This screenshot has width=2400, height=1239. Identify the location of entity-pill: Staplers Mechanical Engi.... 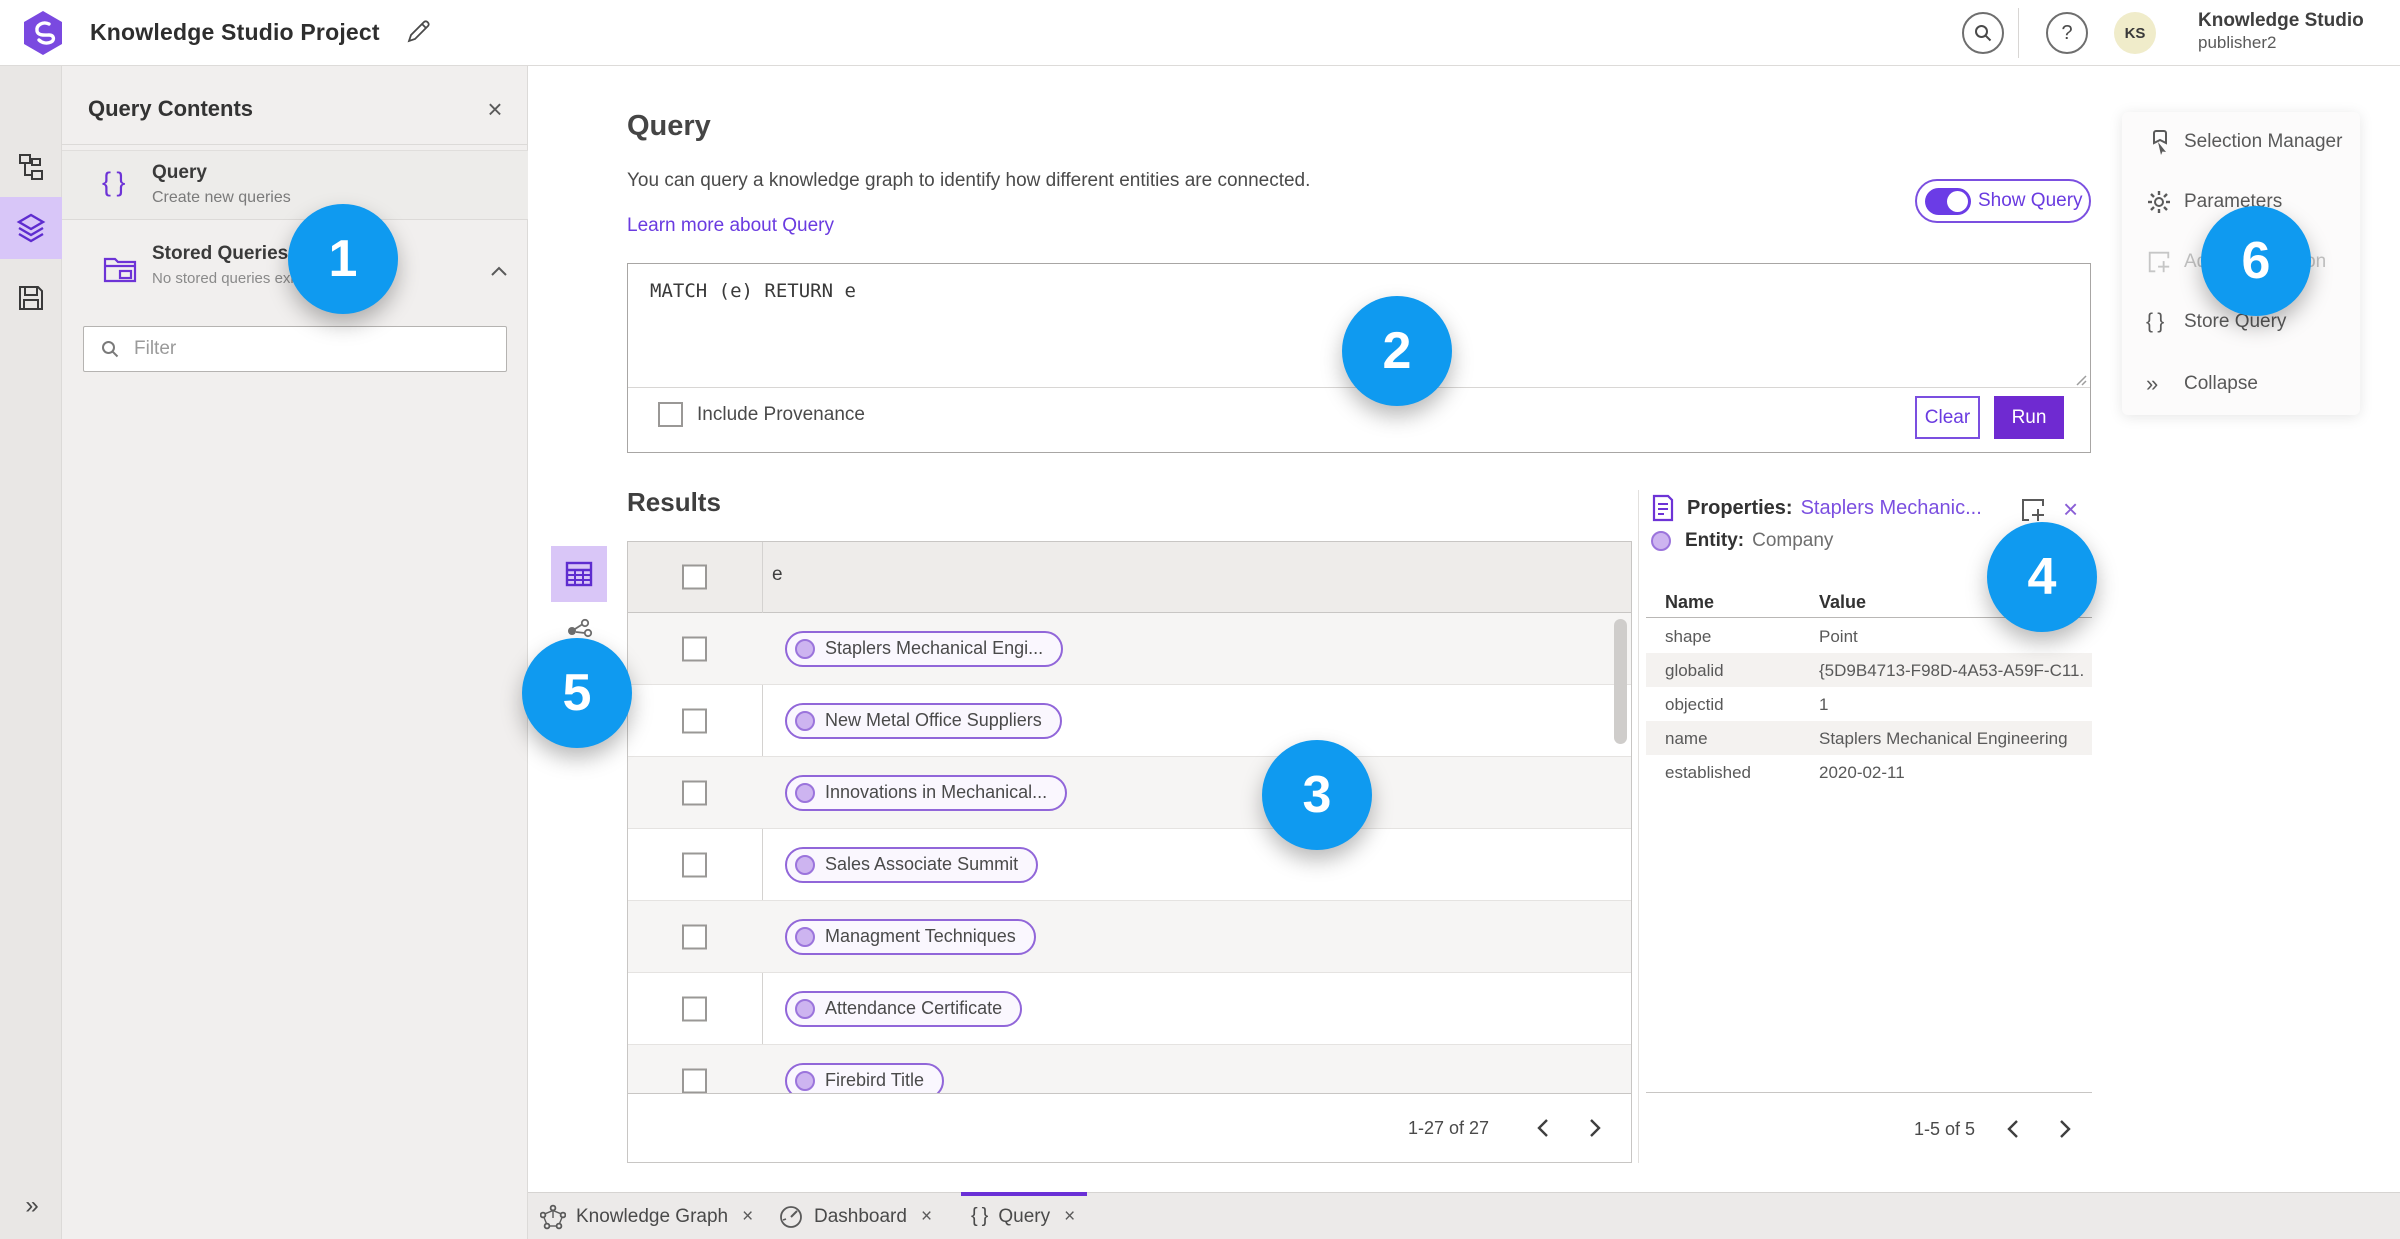
(924, 648).